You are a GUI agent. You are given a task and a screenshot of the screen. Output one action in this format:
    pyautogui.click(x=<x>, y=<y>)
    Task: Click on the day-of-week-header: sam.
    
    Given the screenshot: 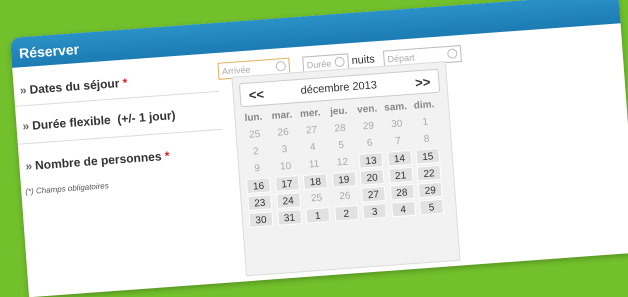 What is the action you would take?
    pyautogui.click(x=395, y=107)
    